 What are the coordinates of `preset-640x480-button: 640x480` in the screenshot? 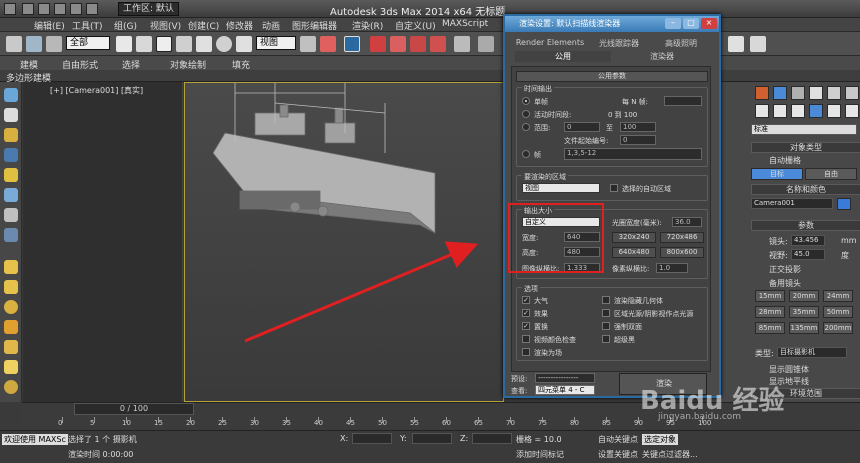 It's located at (634, 252).